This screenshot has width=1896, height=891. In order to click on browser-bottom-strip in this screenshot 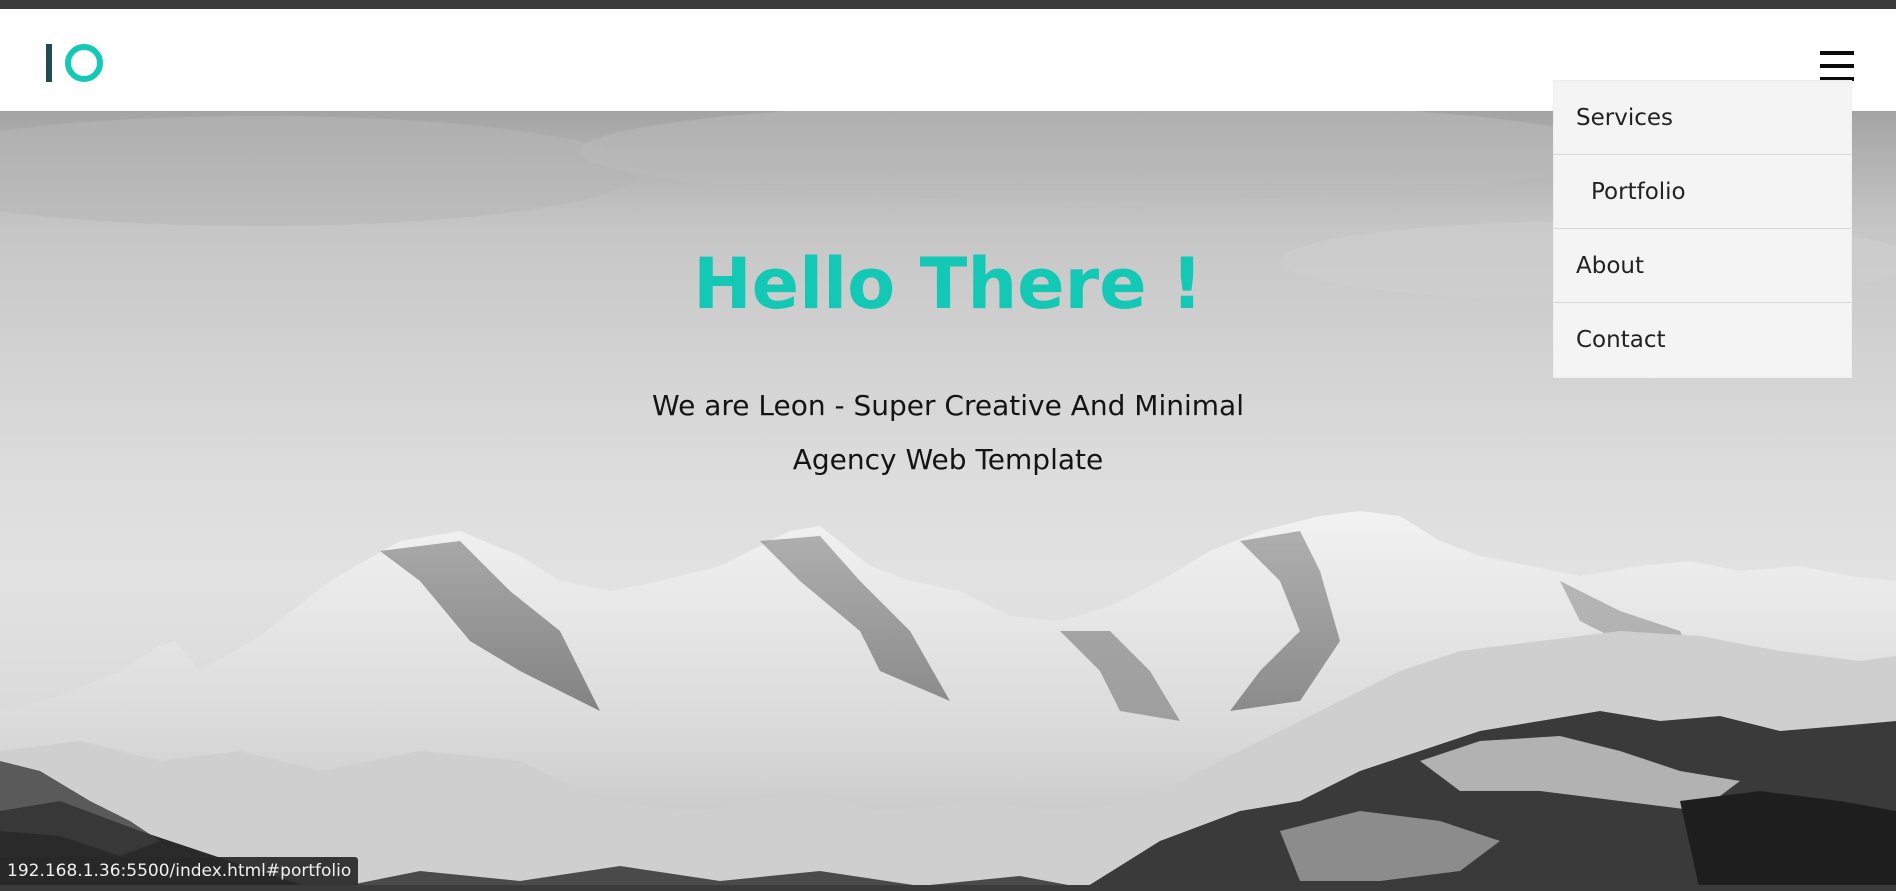, I will do `click(948, 888)`.